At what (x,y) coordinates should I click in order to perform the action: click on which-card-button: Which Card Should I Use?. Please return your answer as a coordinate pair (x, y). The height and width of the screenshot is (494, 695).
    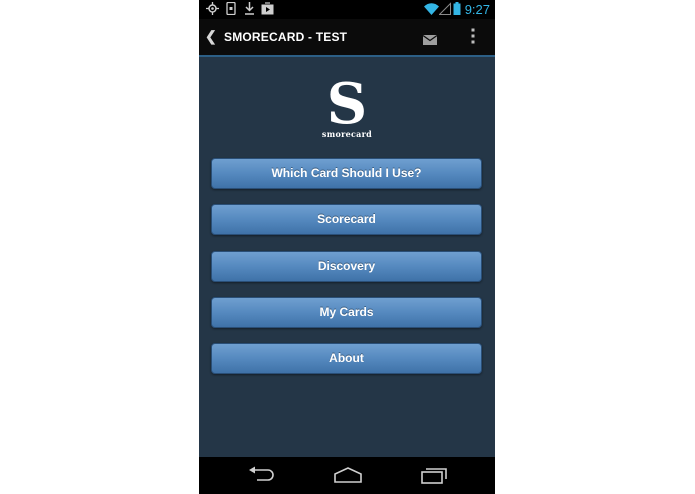
    Looking at the image, I should click on (346, 173).